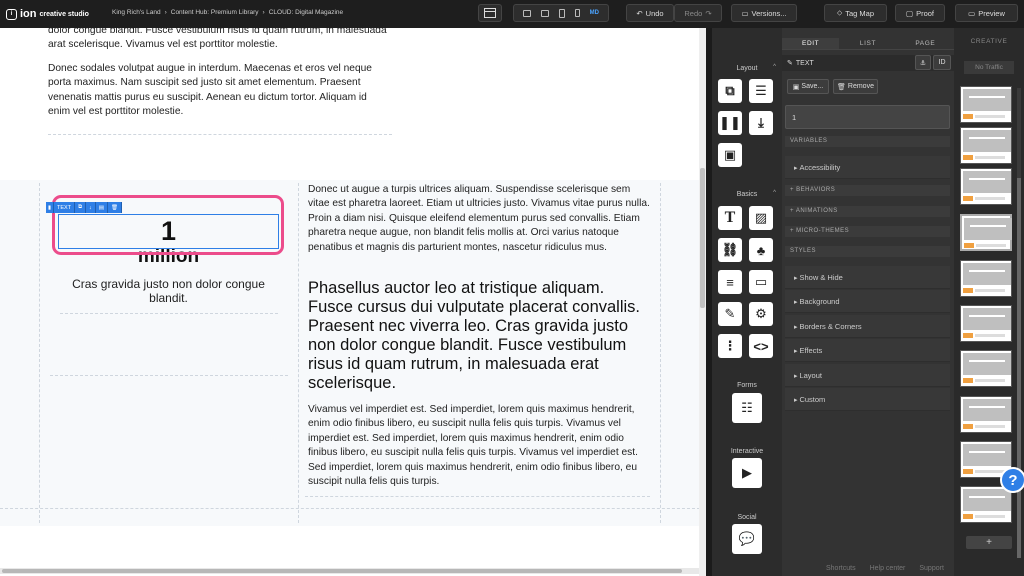 This screenshot has width=1024, height=576. Describe the element at coordinates (761, 91) in the screenshot. I see `rows-widget-icon: ☰` at that location.